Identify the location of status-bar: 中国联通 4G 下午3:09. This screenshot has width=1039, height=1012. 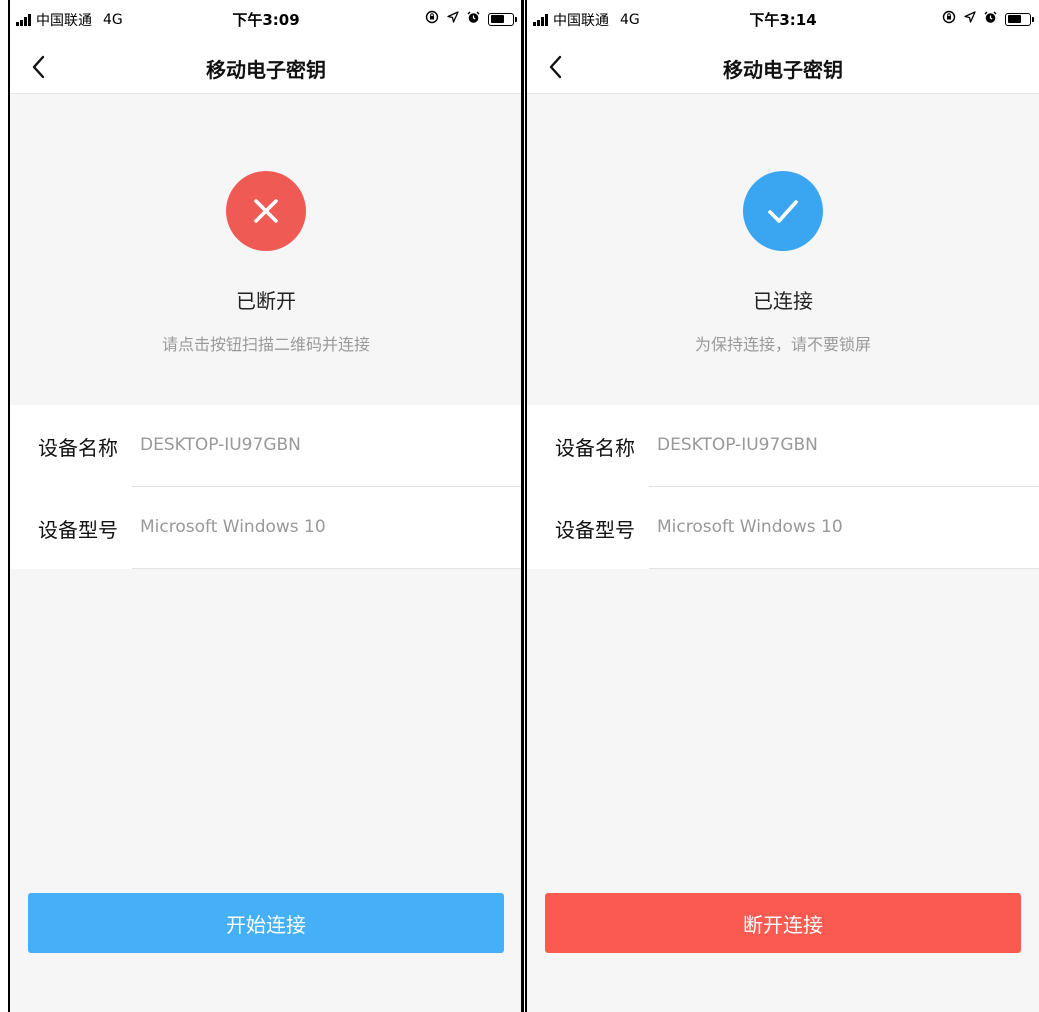
(266, 20).